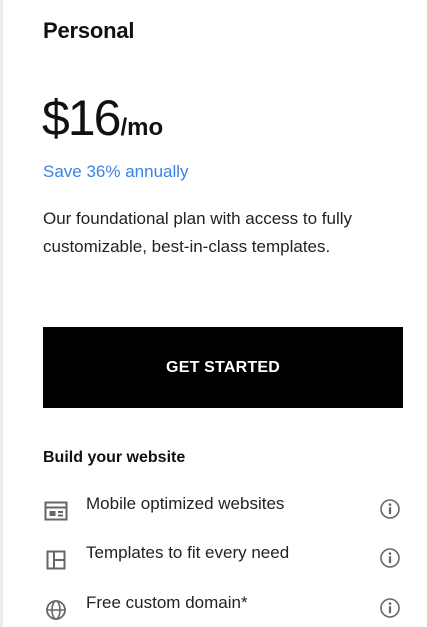  I want to click on get-started-button: GET STARTED, so click(223, 367).